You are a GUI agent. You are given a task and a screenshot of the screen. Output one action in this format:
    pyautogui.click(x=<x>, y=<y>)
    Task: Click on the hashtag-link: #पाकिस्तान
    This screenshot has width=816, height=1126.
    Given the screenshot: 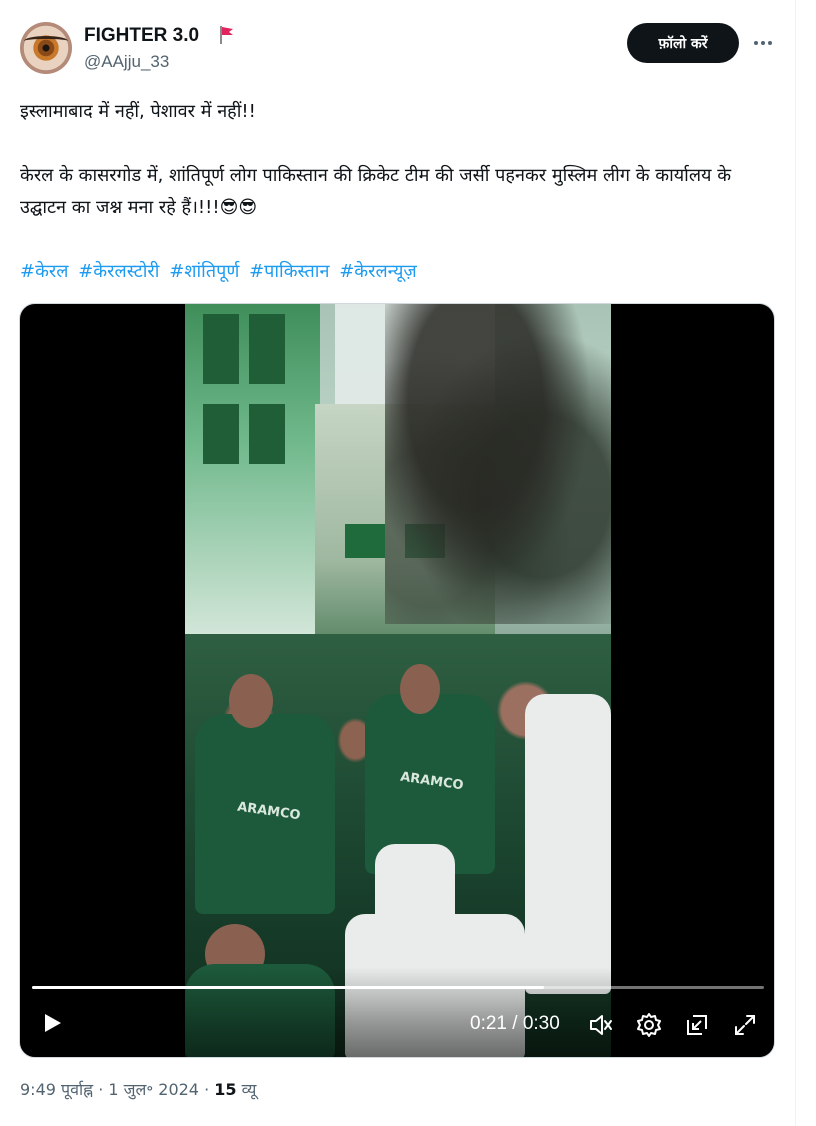 What is the action you would take?
    pyautogui.click(x=289, y=271)
    